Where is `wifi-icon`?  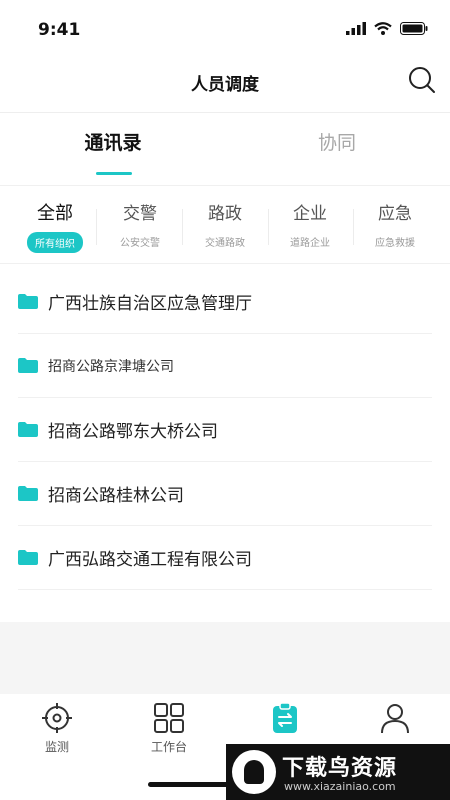
wifi-icon is located at coordinates (383, 28).